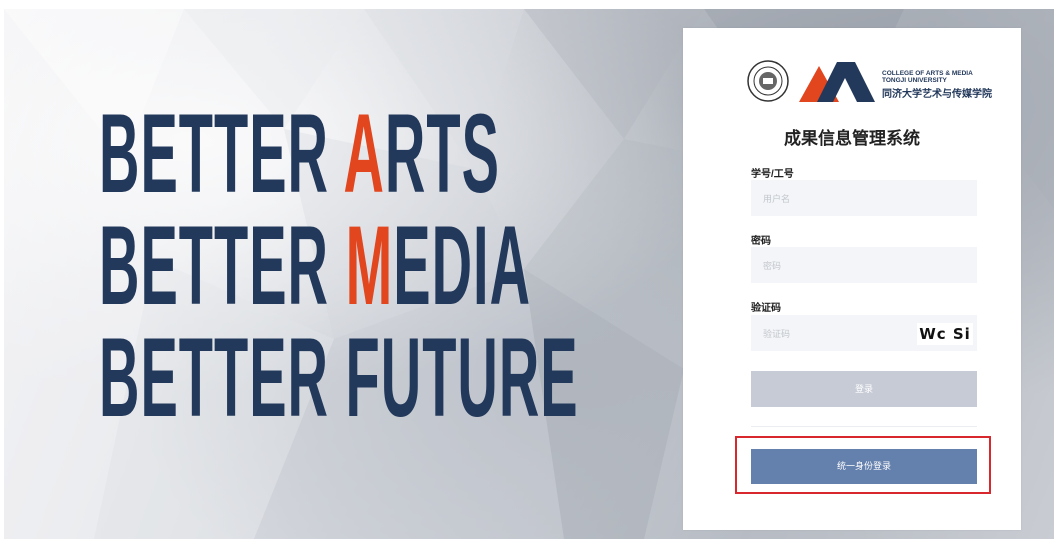 The width and height of the screenshot is (1054, 539). I want to click on college-mark-icon, so click(837, 82).